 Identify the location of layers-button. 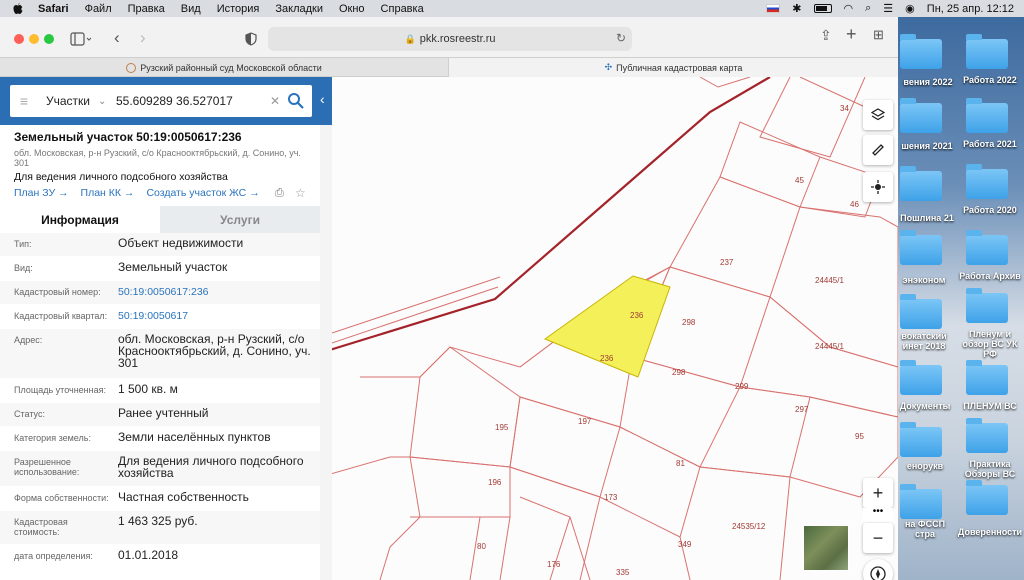
(878, 115).